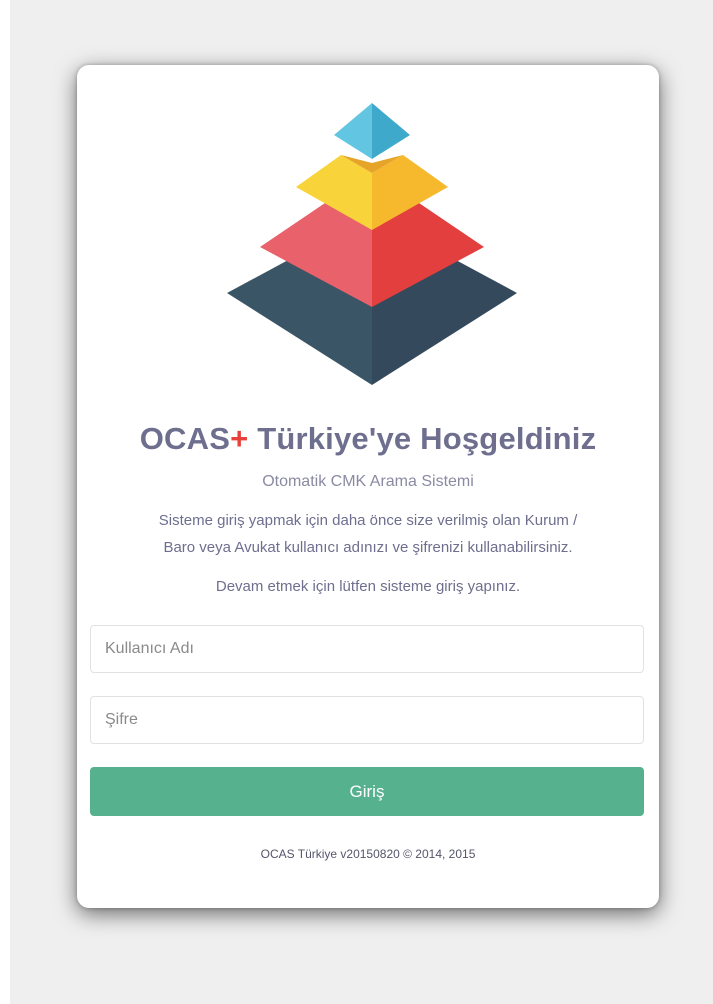  What do you see at coordinates (368, 481) in the screenshot?
I see `page-subtitle: Otomatik CMK Arama Sistemi` at bounding box center [368, 481].